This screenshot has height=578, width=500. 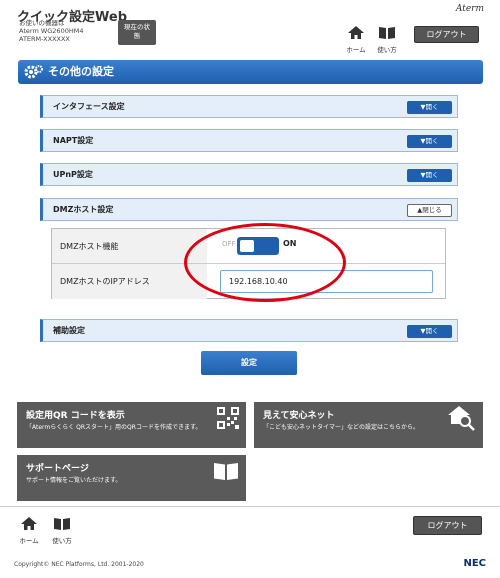 What do you see at coordinates (474, 563) in the screenshot?
I see `nec-logo: NEC` at bounding box center [474, 563].